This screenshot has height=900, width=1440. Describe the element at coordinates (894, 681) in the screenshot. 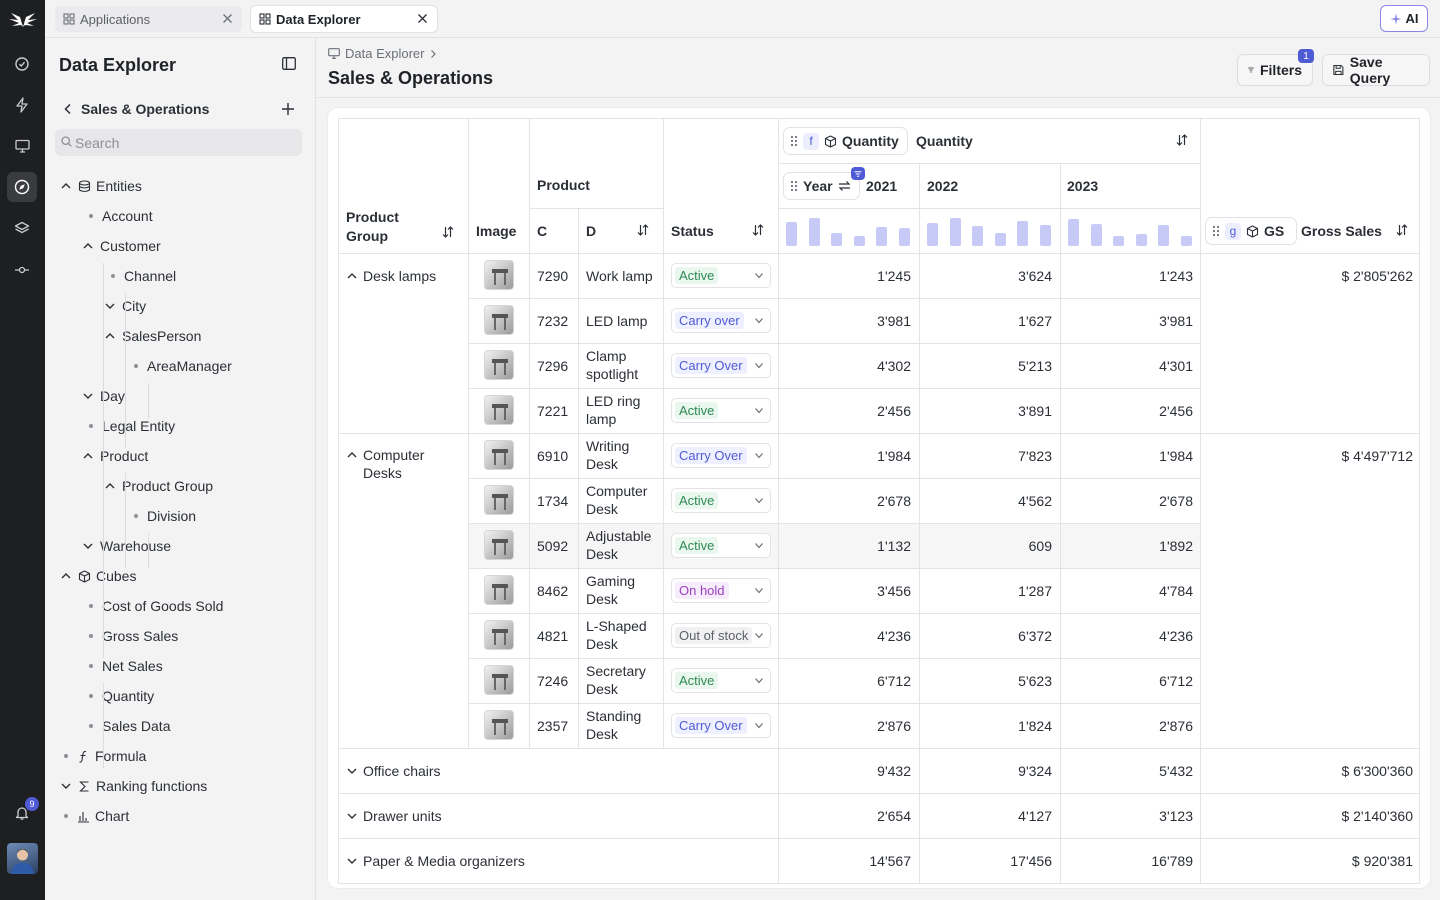

I see `quantity-value: 6'712` at that location.